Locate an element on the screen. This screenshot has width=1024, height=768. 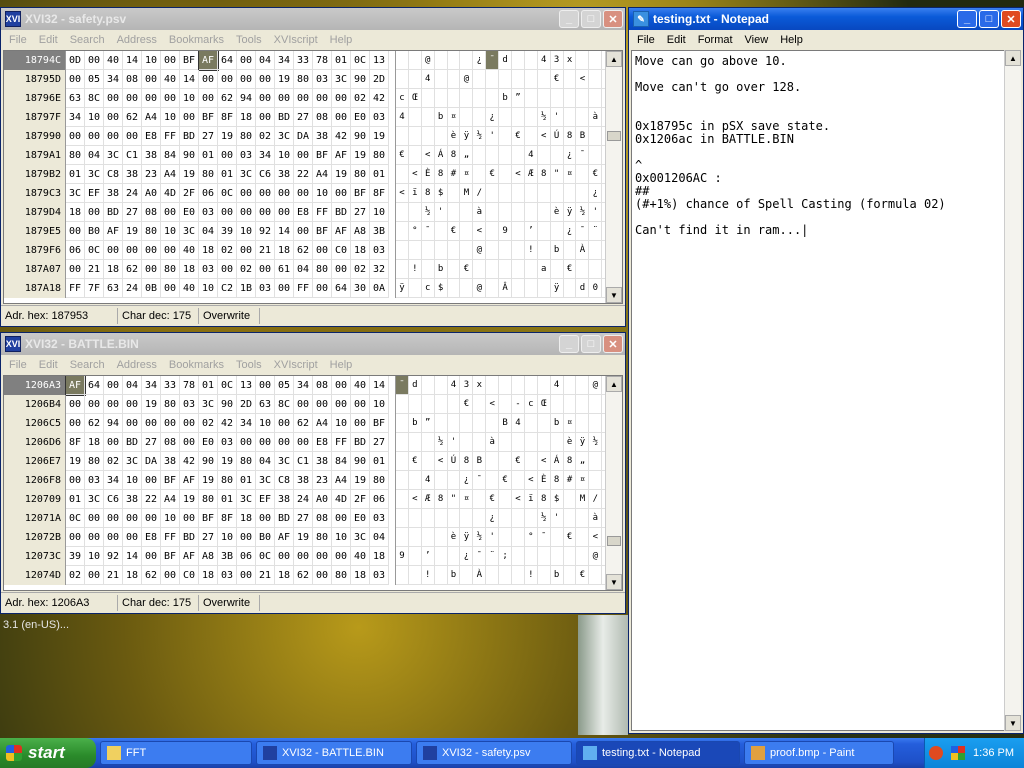
hex-byte: 90 is located at coordinates (189, 155).